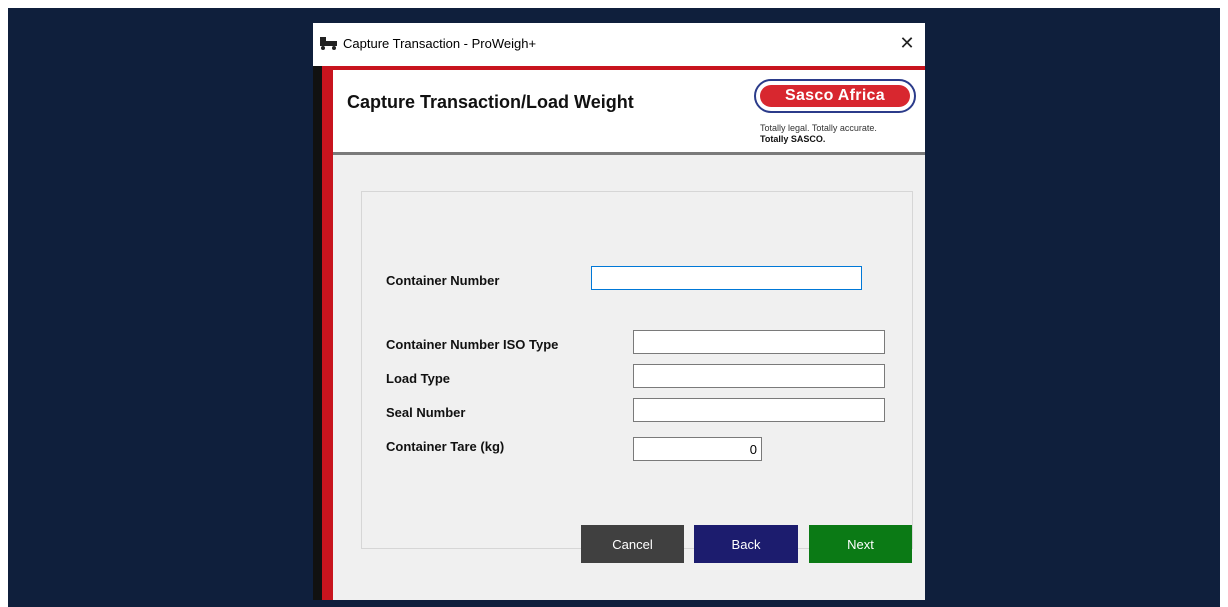 Image resolution: width=1228 pixels, height=607 pixels. I want to click on back-button: Back, so click(746, 544).